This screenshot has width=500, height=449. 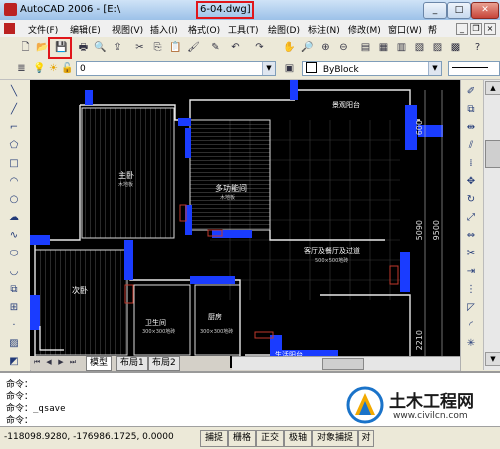 What do you see at coordinates (19, 419) in the screenshot?
I see `command-prompt: 命令：` at bounding box center [19, 419].